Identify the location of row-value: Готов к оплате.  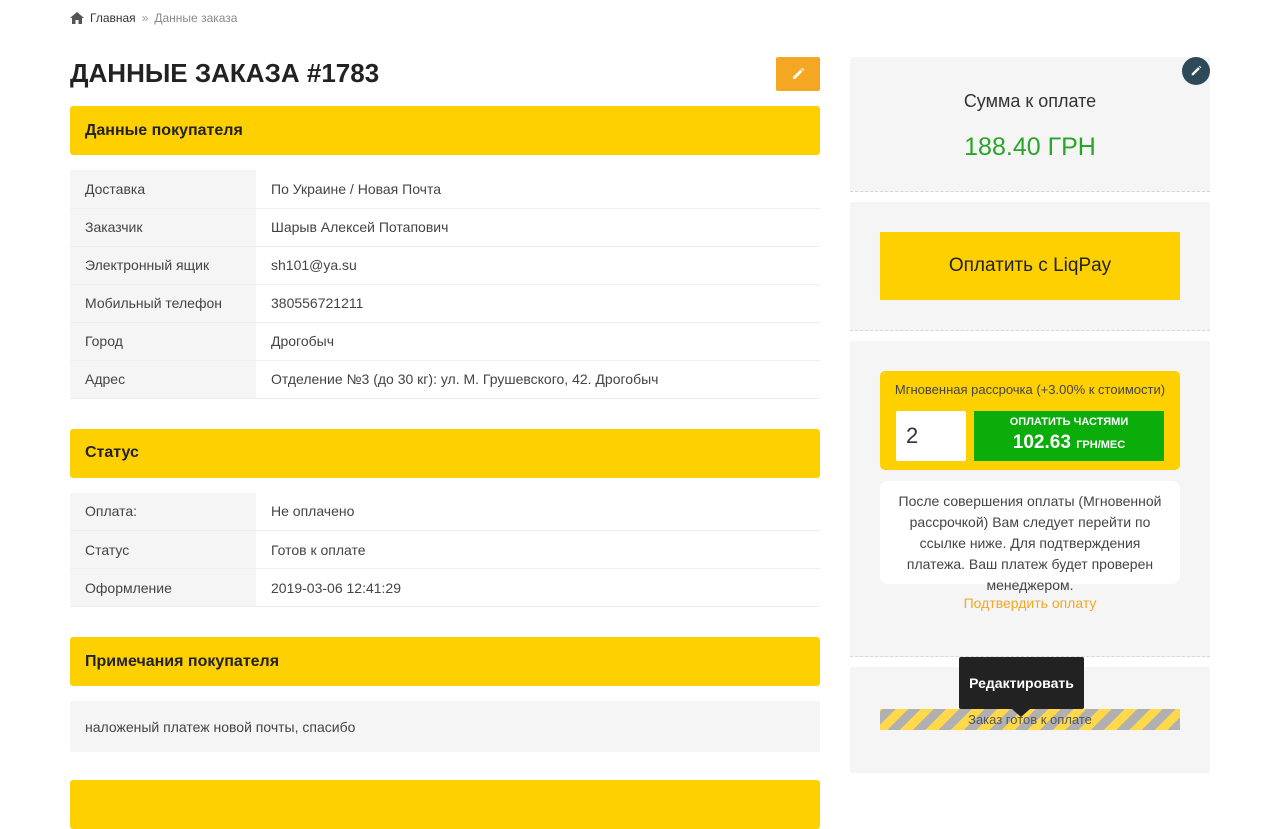
(538, 549).